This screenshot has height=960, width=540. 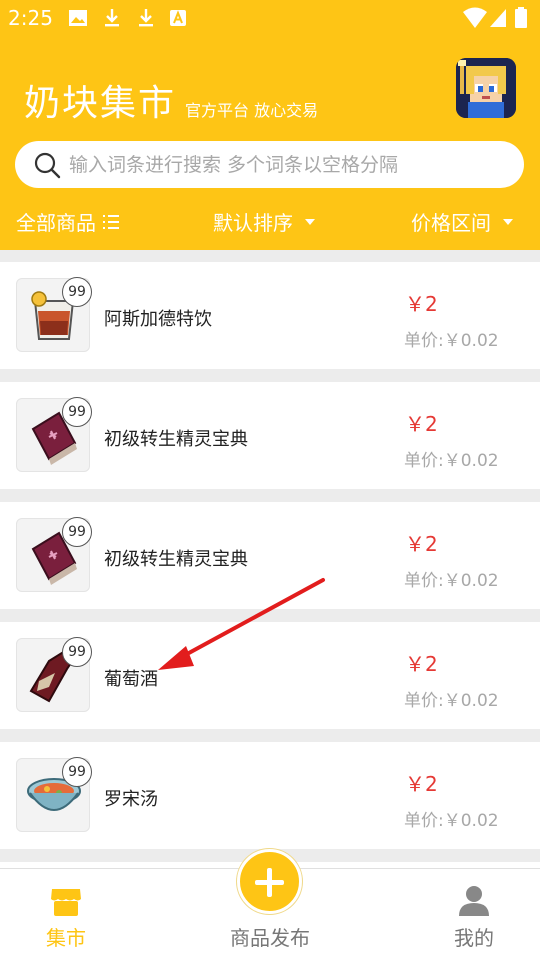 I want to click on tab-market-label: 集市, so click(x=66, y=938).